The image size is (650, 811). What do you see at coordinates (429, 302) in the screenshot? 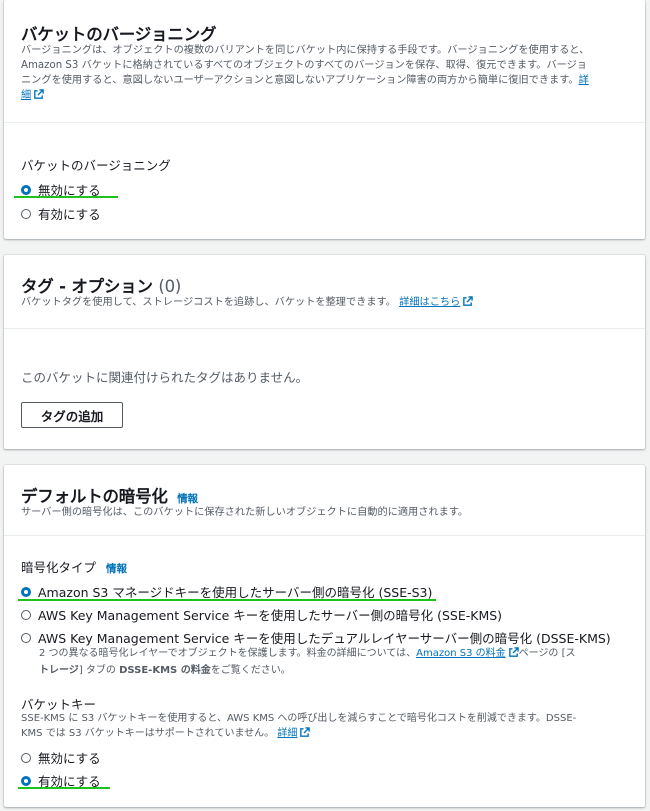
I see `tags-learn-more-link: 詳細はこちら` at bounding box center [429, 302].